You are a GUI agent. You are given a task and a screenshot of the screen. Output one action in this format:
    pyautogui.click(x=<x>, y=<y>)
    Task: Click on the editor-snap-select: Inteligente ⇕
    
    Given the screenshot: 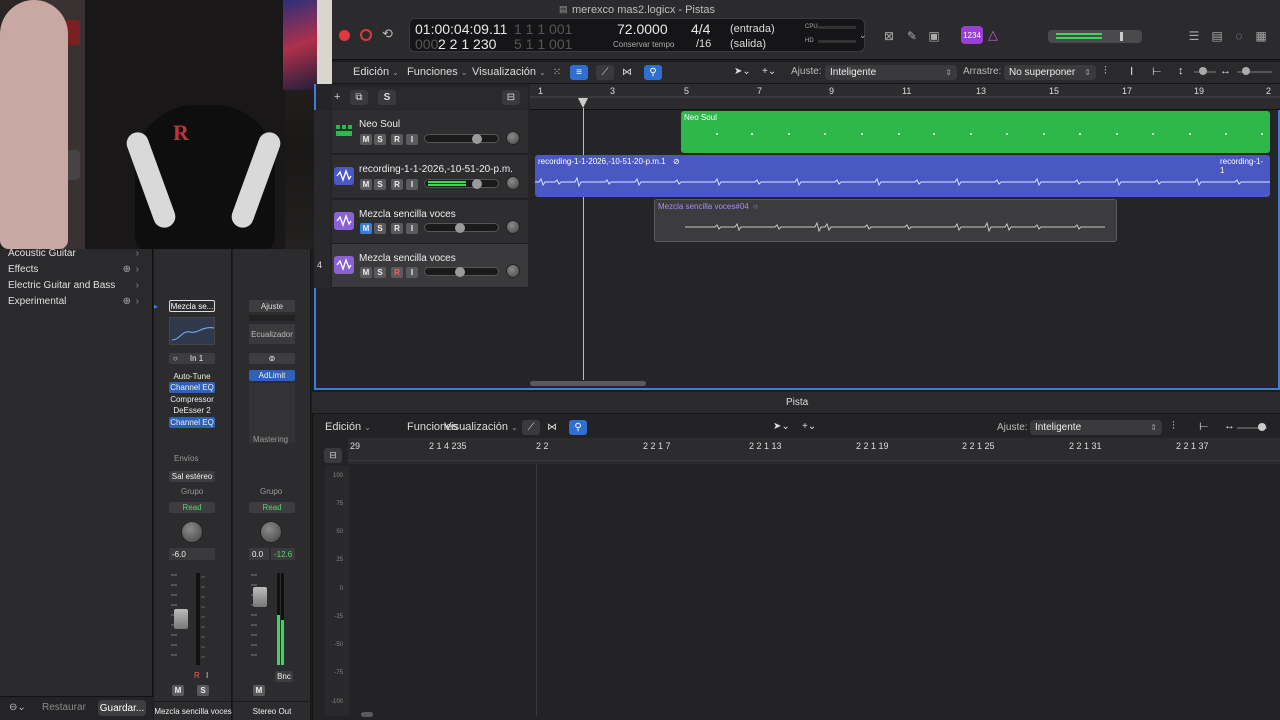 What is the action you would take?
    pyautogui.click(x=1096, y=427)
    